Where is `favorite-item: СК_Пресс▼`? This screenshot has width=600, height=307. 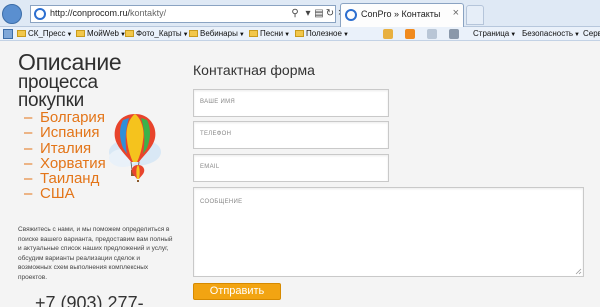
favorite-item: СК_Пресс▼ is located at coordinates (45, 33).